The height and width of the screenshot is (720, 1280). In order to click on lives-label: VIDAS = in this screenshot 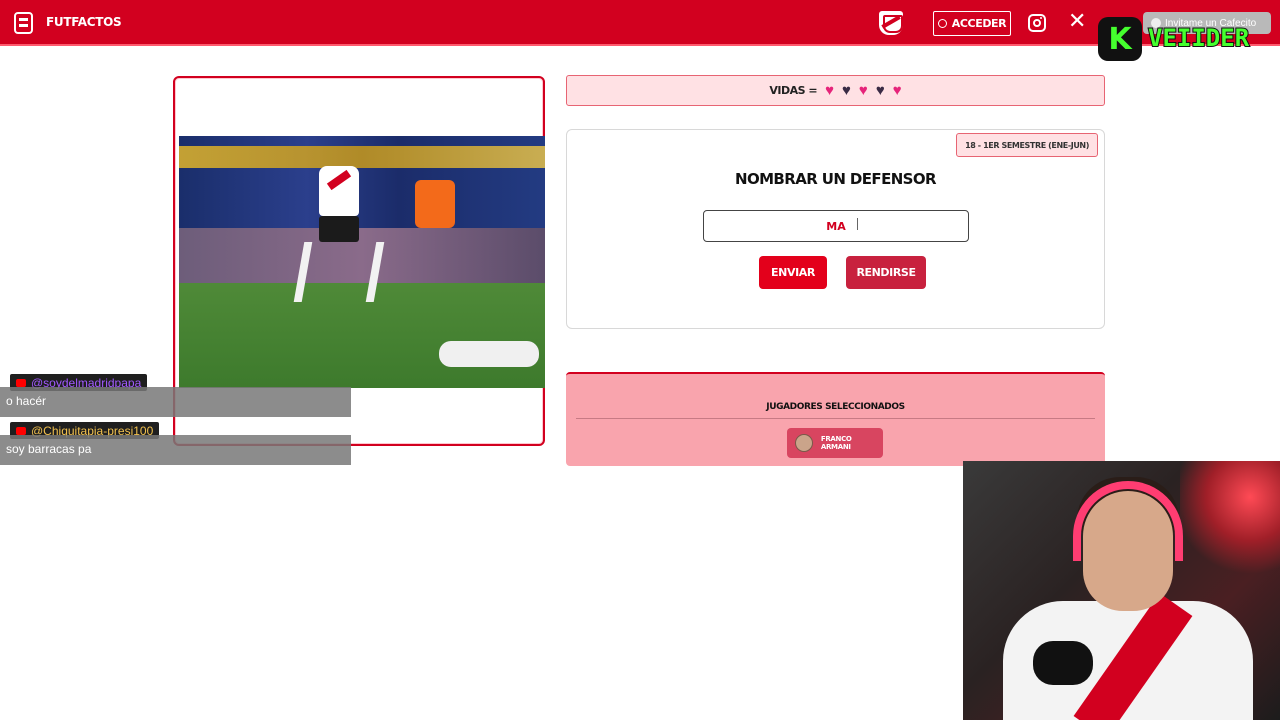, I will do `click(793, 90)`.